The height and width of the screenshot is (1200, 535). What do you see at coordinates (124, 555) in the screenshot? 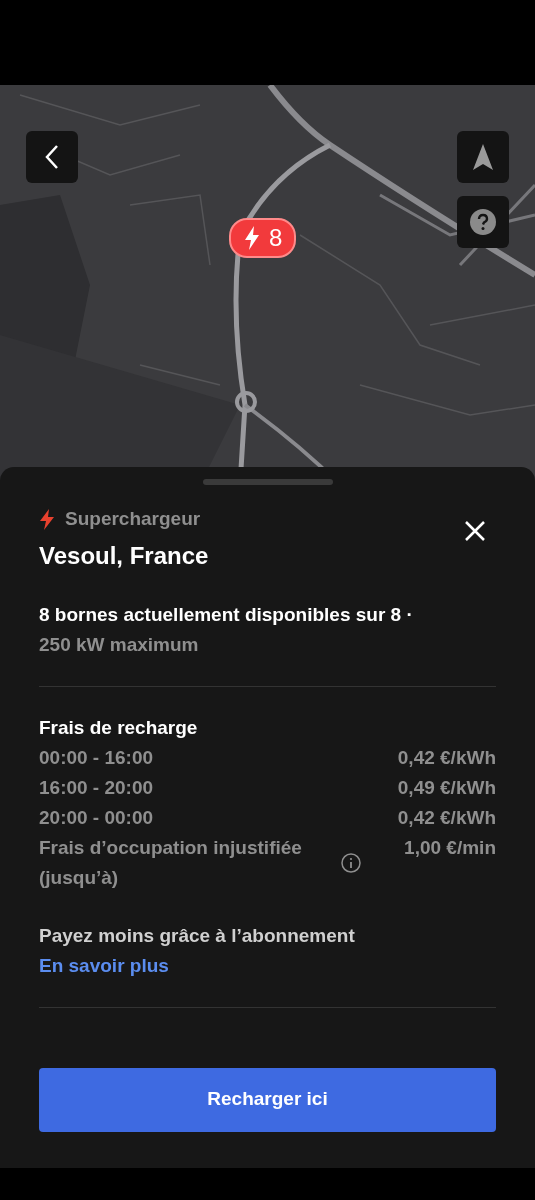
I see `location-title: Vesoul, France` at bounding box center [124, 555].